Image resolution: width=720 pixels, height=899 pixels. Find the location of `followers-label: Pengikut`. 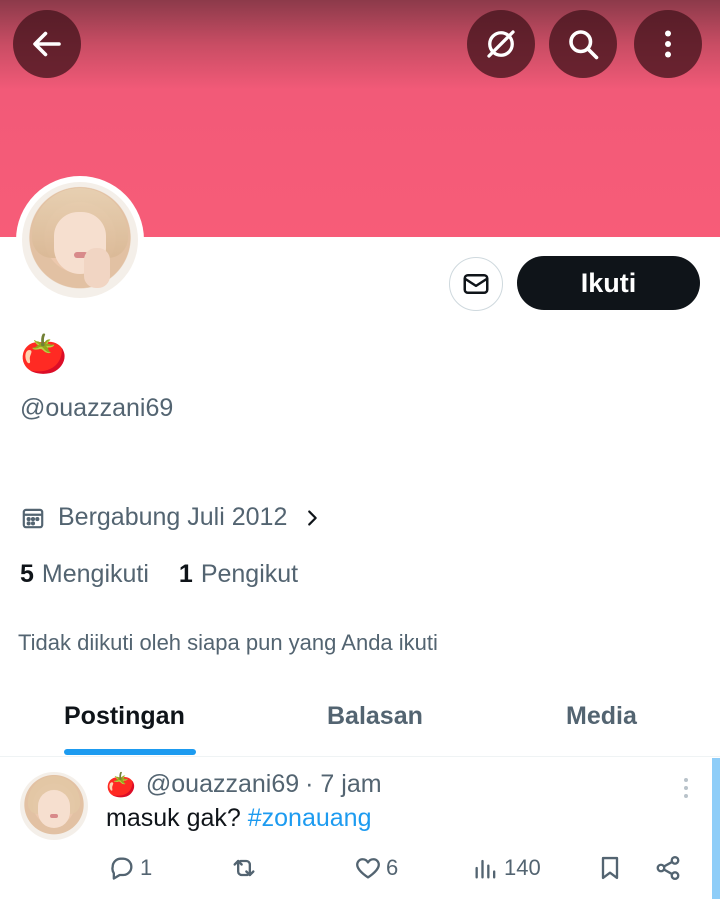

followers-label: Pengikut is located at coordinates (249, 574).